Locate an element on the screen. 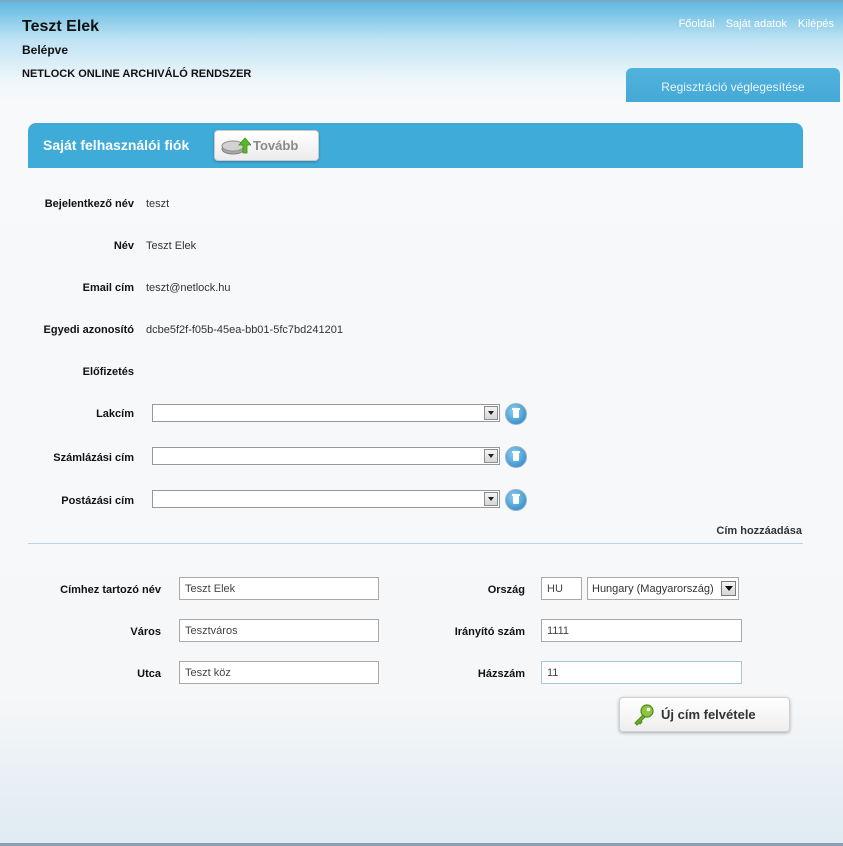 This screenshot has width=843, height=846. divider is located at coordinates (415, 543).